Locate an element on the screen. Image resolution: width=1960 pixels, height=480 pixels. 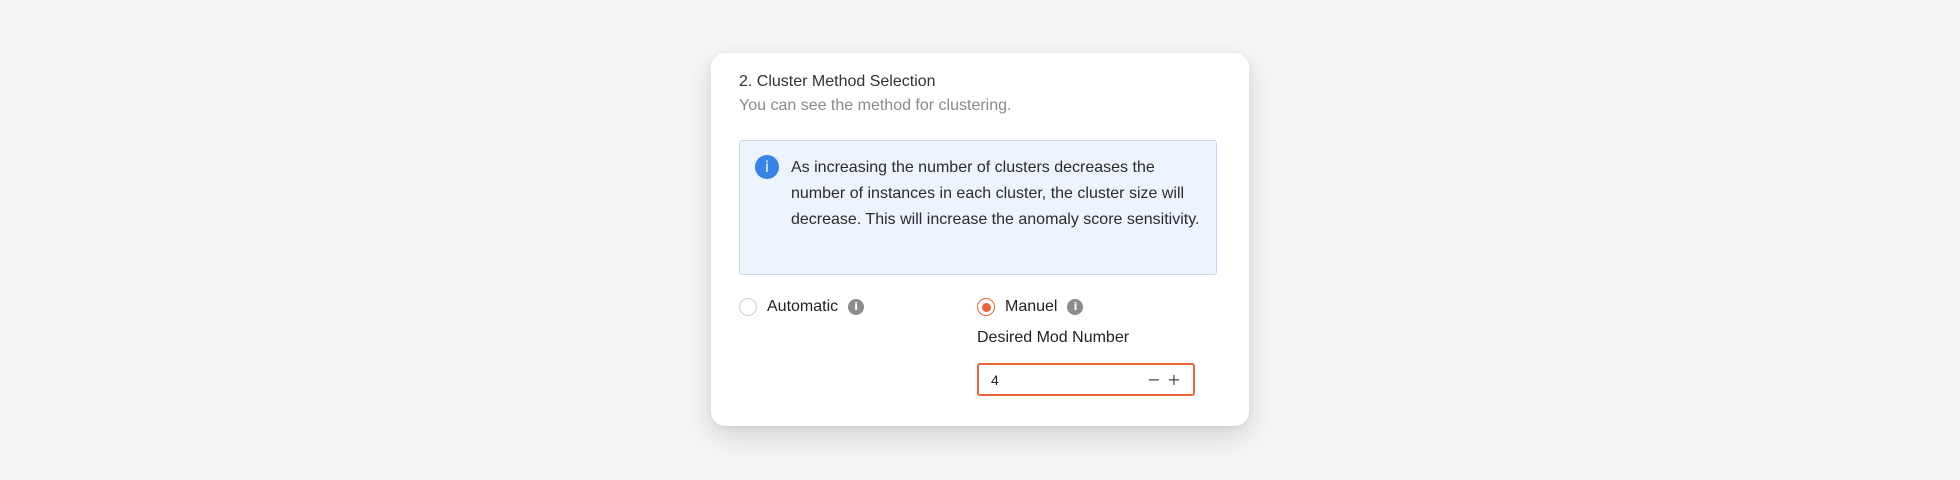
automatic-label: Automatic is located at coordinates (803, 306).